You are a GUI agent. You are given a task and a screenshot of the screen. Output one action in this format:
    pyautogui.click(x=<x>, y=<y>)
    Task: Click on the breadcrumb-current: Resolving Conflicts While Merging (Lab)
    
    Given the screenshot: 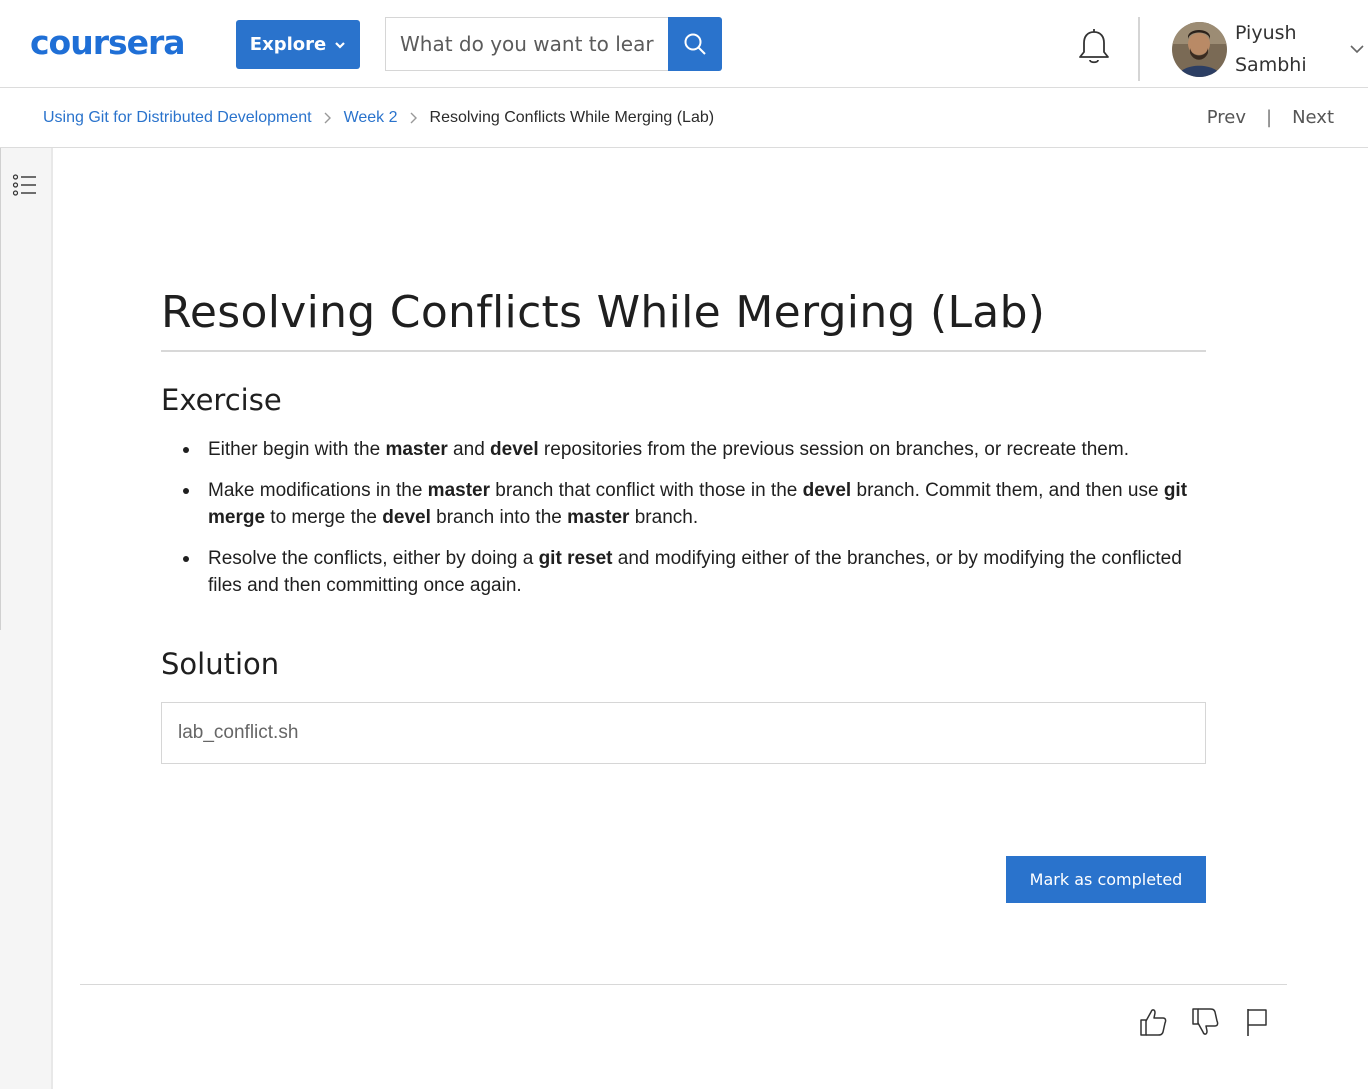 What is the action you would take?
    pyautogui.click(x=572, y=117)
    